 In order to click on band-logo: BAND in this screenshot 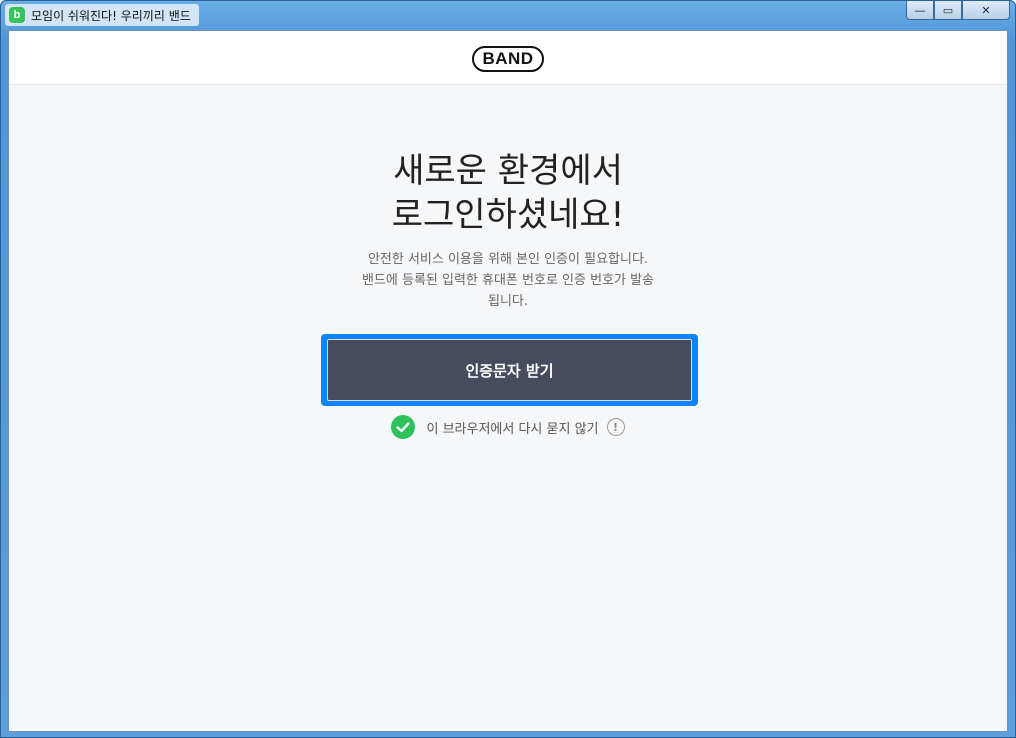, I will do `click(508, 58)`.